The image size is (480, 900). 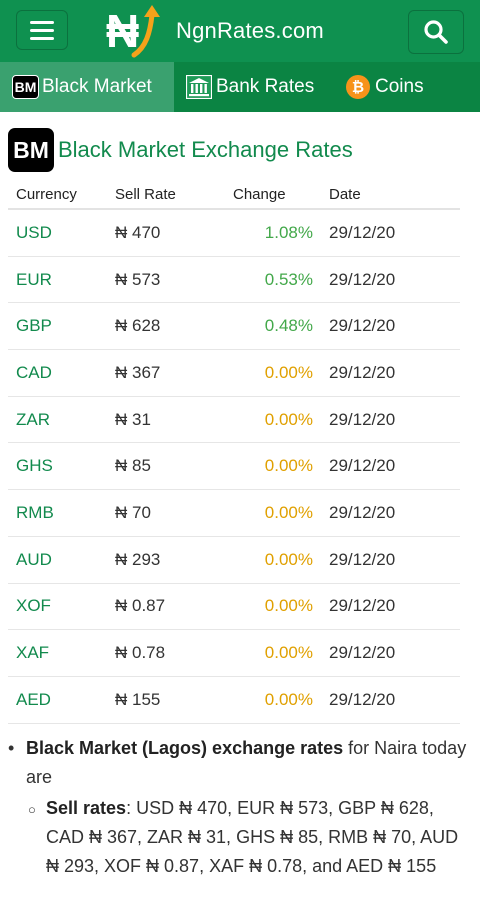 I want to click on sell-rate: ₦ 293, so click(x=138, y=559).